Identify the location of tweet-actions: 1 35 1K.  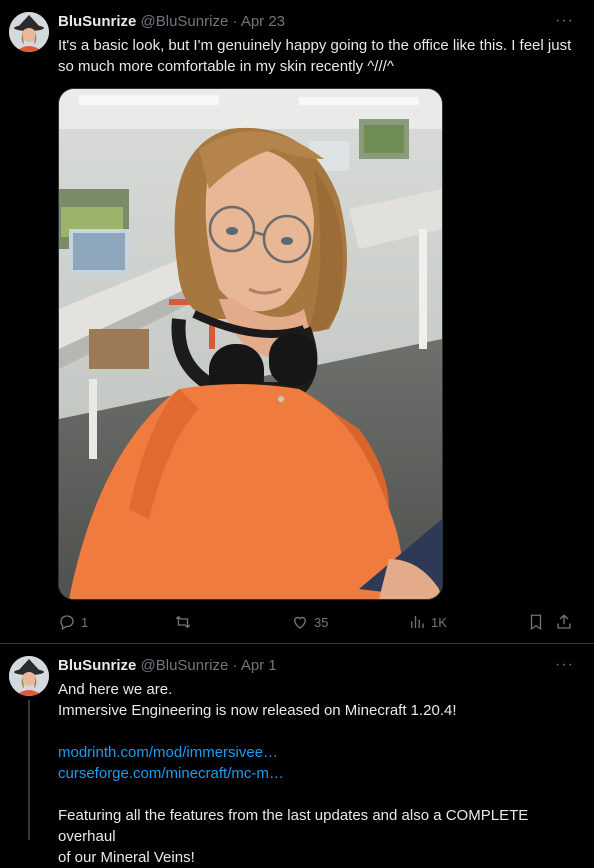
(318, 622).